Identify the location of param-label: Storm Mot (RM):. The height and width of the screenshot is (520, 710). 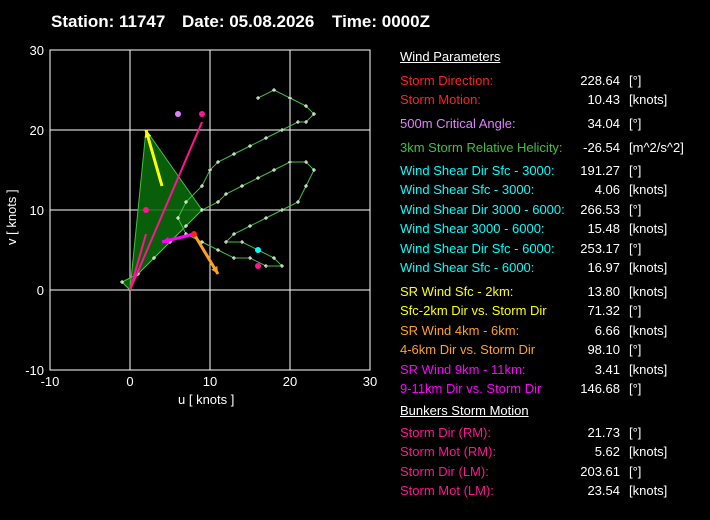
(448, 451).